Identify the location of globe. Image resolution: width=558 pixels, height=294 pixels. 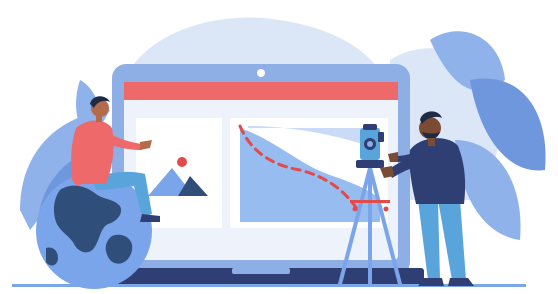
(94, 231).